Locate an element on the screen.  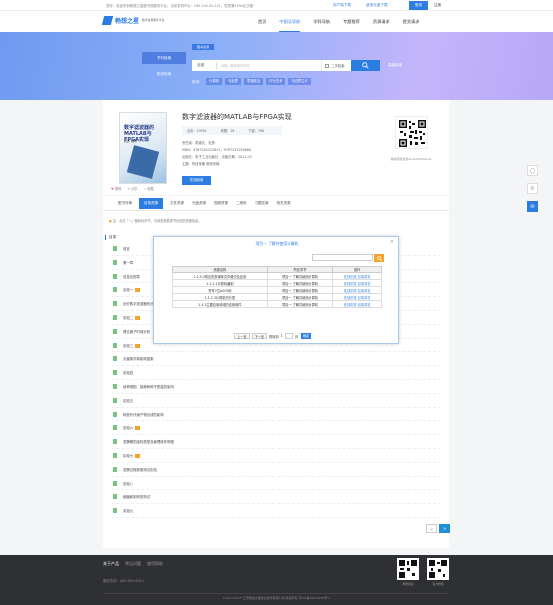
scope-select: 全部 is located at coordinates (204, 65).